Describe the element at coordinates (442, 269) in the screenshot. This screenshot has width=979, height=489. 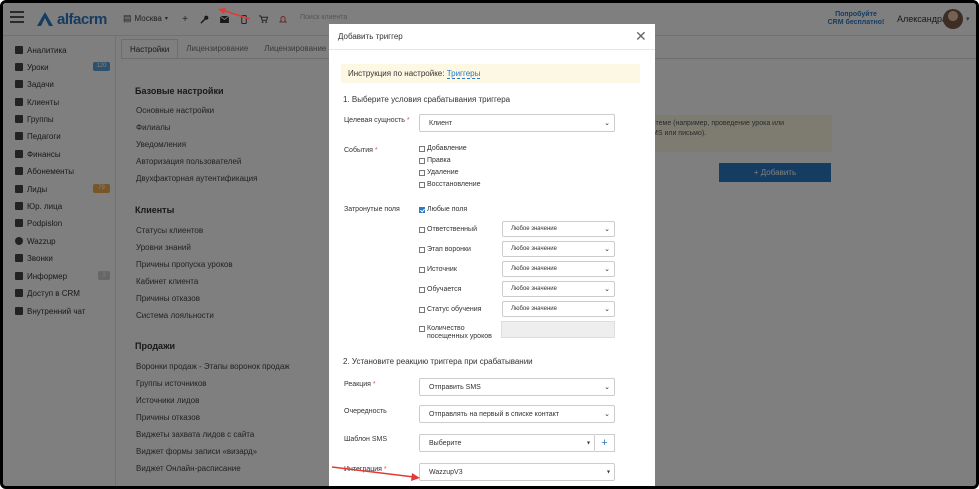
I see `field-label: Источник` at that location.